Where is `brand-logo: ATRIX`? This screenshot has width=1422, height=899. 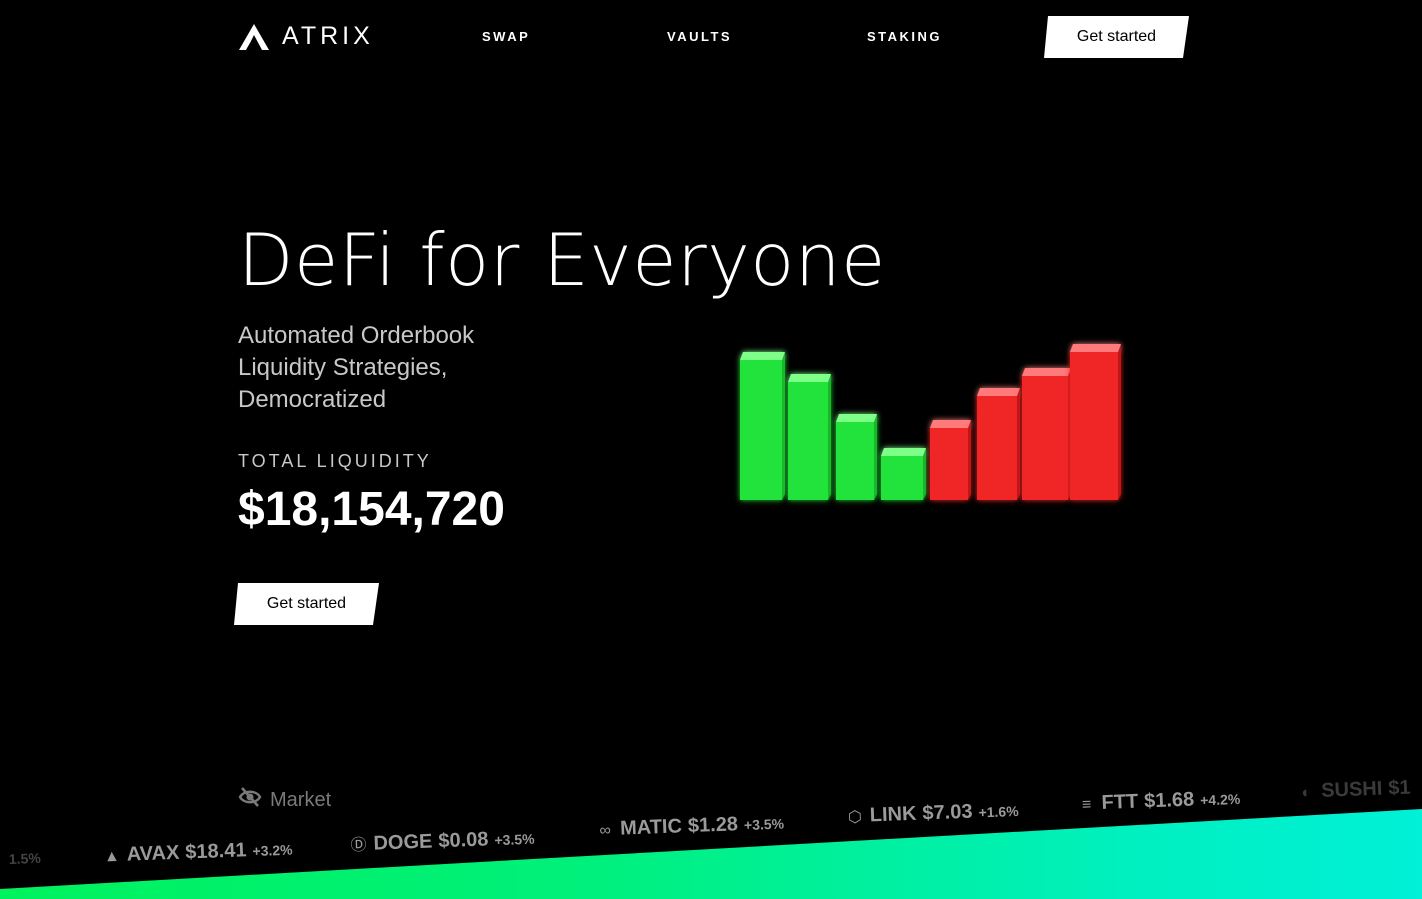
brand-logo: ATRIX is located at coordinates (306, 36).